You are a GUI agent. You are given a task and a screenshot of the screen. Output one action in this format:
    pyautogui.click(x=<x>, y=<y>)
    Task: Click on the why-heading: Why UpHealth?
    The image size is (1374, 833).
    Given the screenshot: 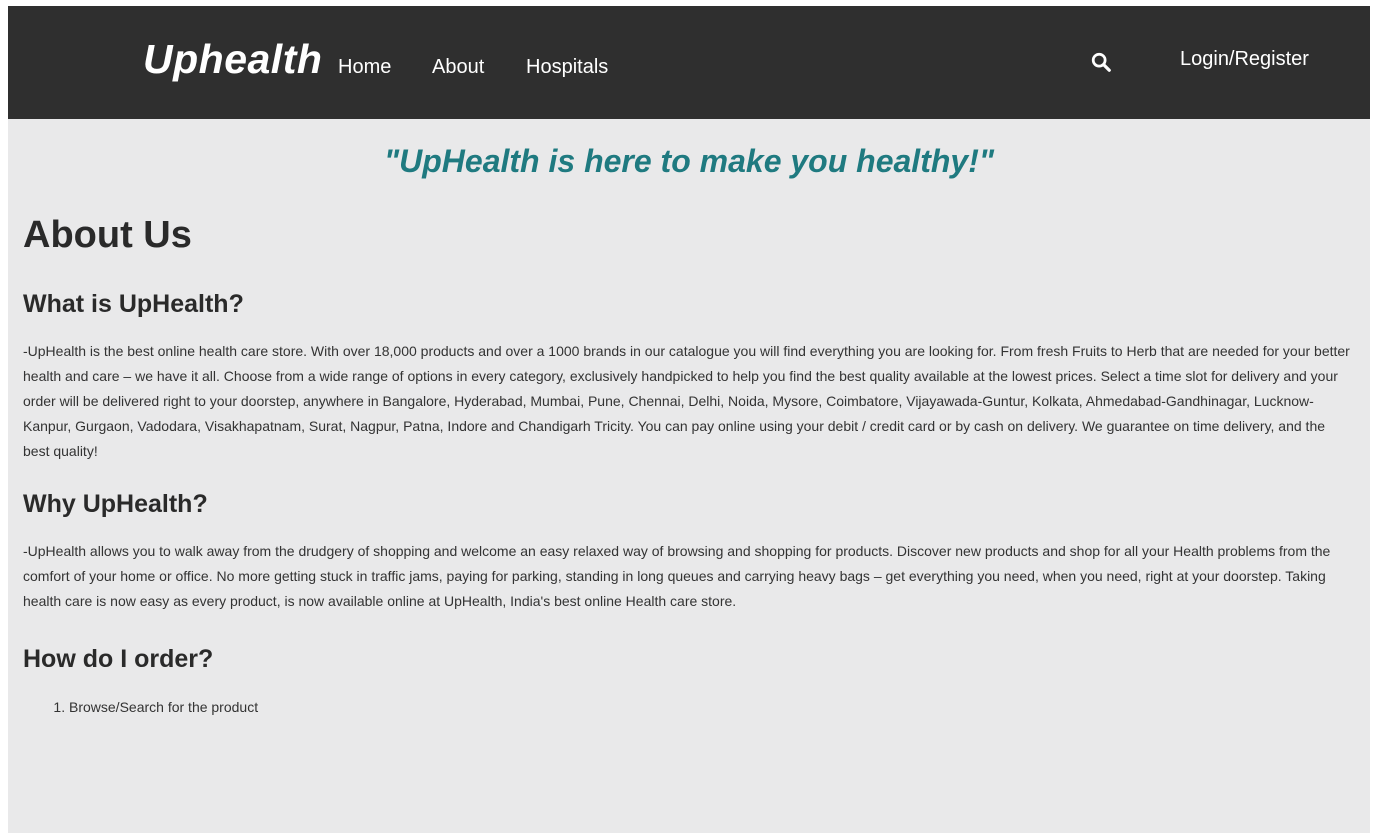 What is the action you would take?
    pyautogui.click(x=115, y=504)
    